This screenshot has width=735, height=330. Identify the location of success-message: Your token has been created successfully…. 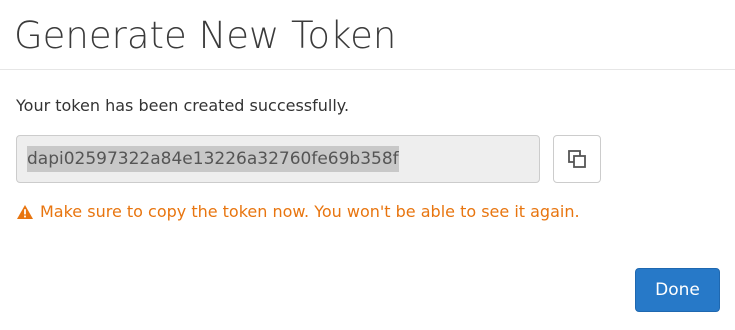
(183, 105).